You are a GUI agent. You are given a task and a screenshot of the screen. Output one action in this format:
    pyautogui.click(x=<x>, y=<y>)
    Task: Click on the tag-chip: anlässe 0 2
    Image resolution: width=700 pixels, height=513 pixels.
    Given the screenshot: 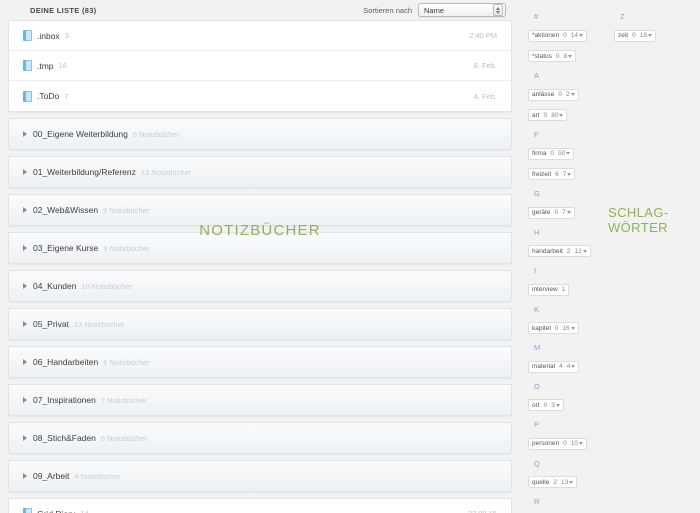 What is the action you would take?
    pyautogui.click(x=553, y=94)
    